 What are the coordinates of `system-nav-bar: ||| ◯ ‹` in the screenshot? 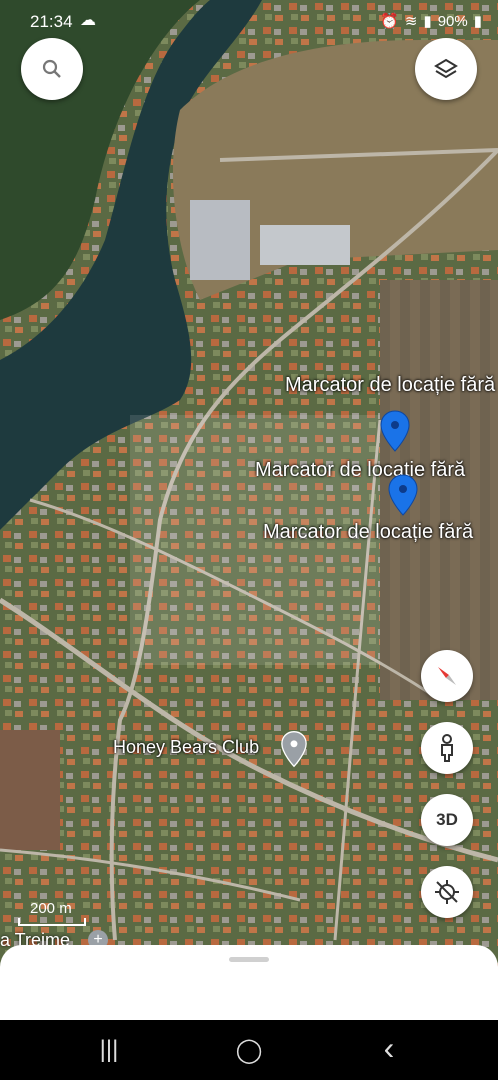 It's located at (249, 1050).